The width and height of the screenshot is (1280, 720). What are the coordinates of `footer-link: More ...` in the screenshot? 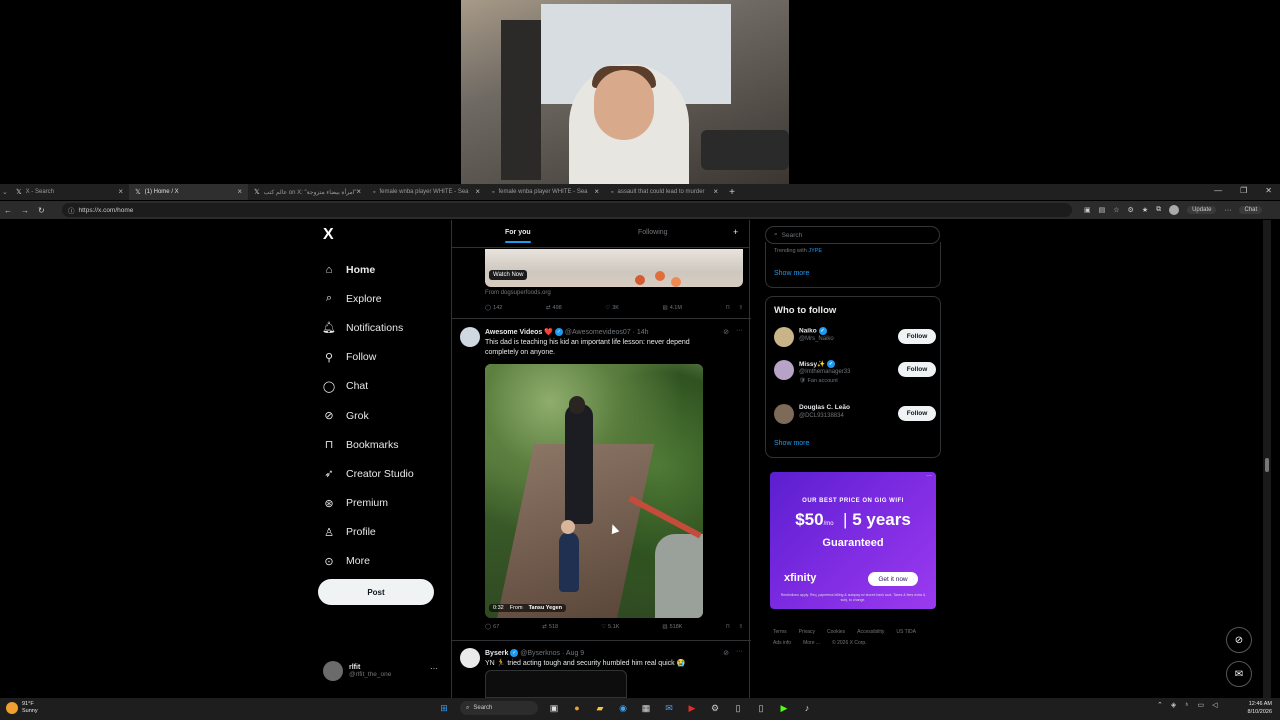 It's located at (811, 643).